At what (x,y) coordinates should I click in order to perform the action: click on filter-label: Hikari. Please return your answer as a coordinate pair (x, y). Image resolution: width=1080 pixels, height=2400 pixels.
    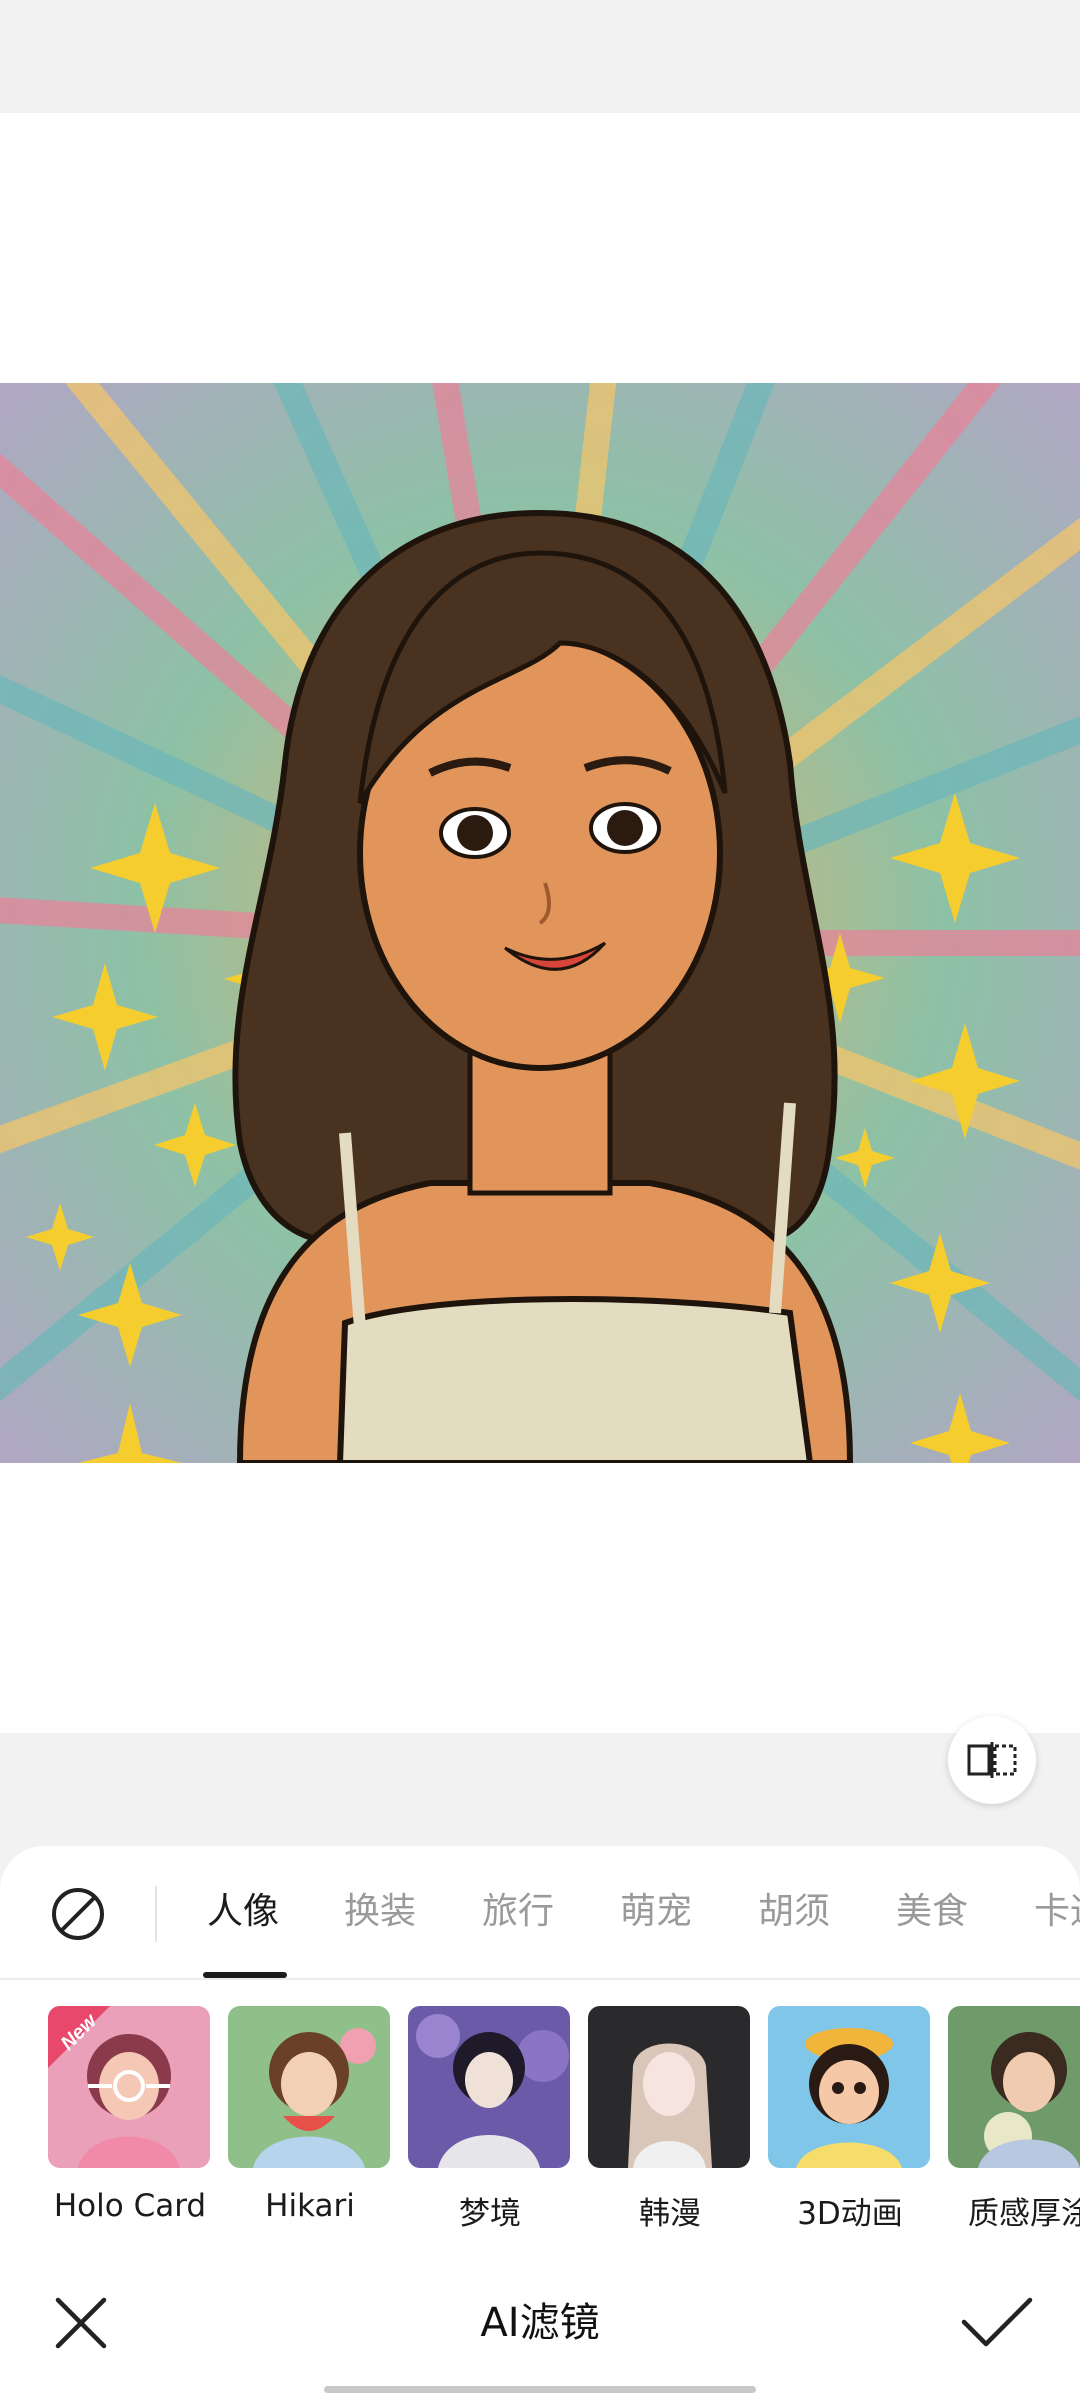
    Looking at the image, I should click on (310, 2206).